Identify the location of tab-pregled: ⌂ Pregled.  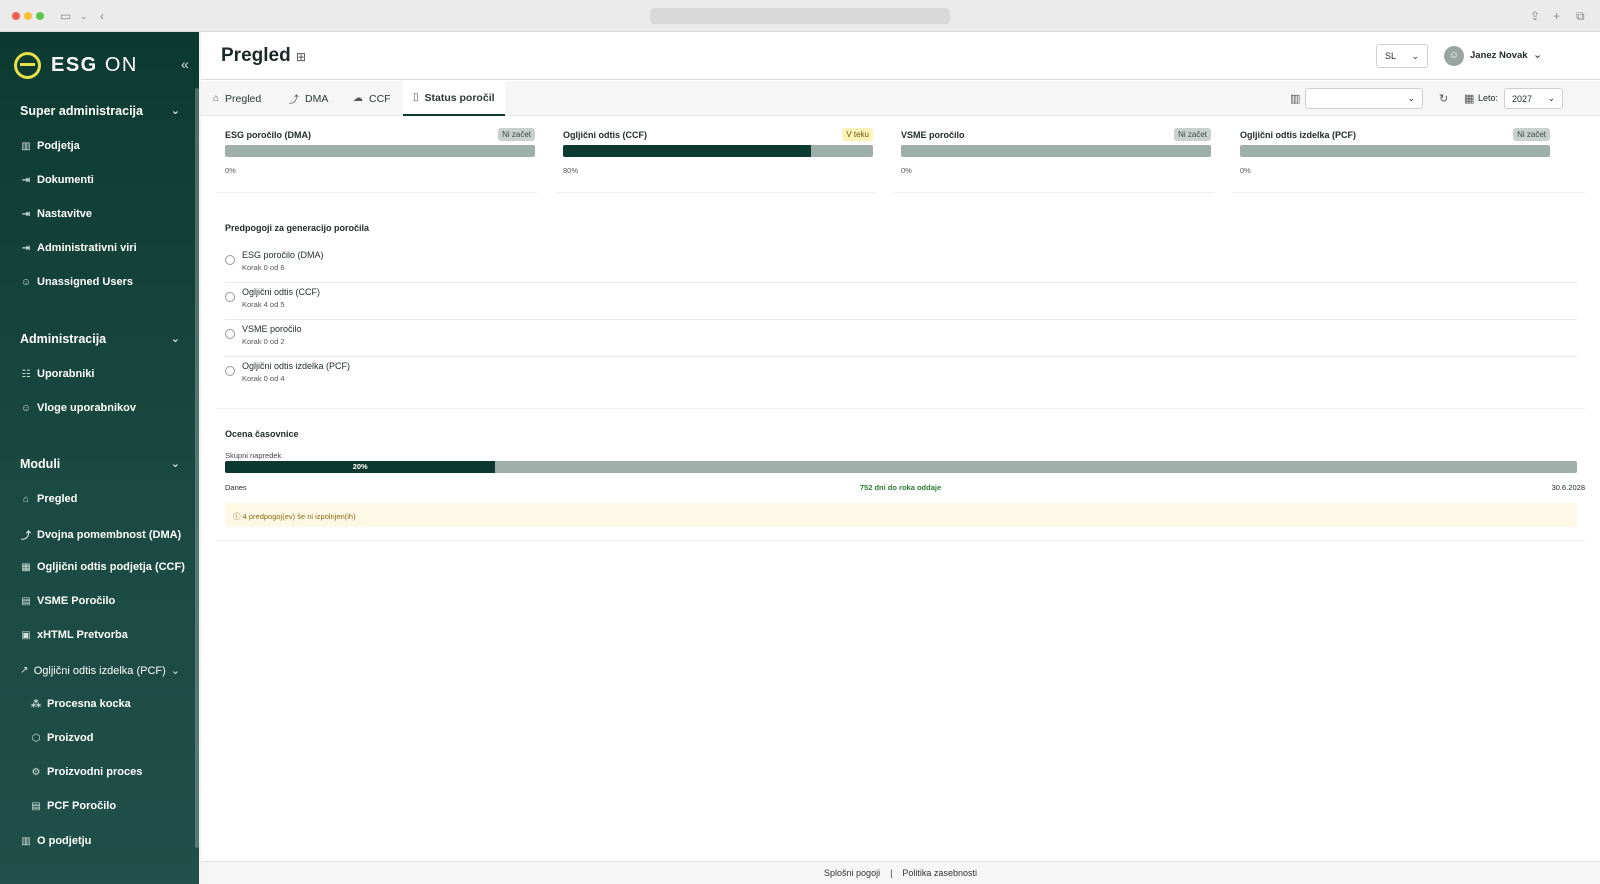
(237, 98).